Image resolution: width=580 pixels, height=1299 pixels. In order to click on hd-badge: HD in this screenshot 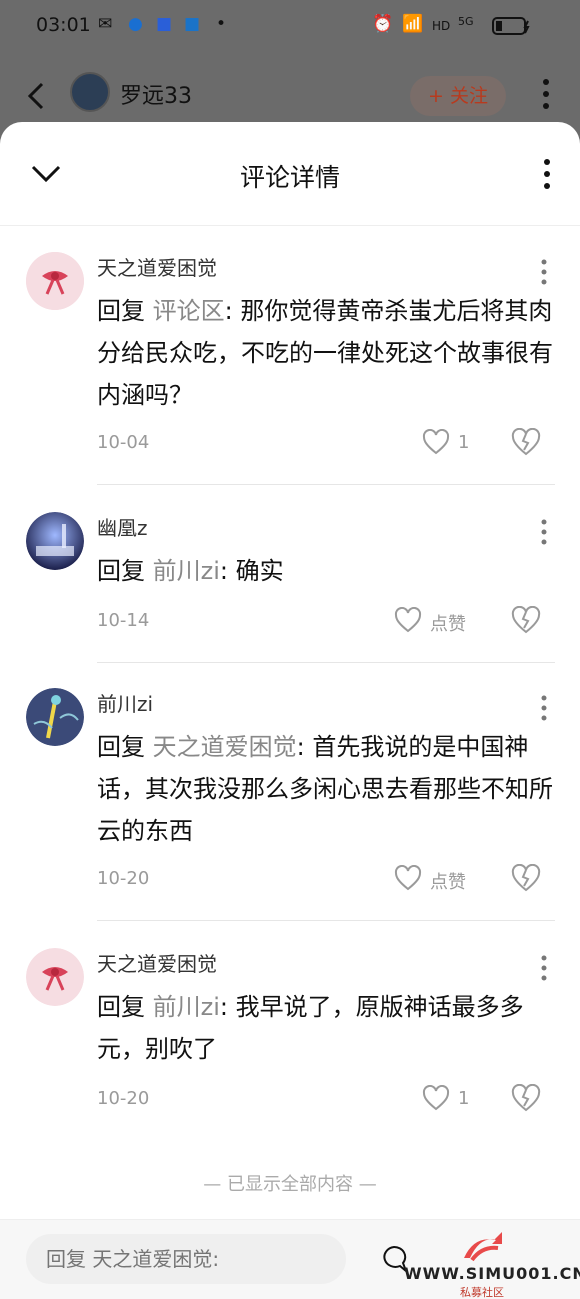, I will do `click(441, 26)`.